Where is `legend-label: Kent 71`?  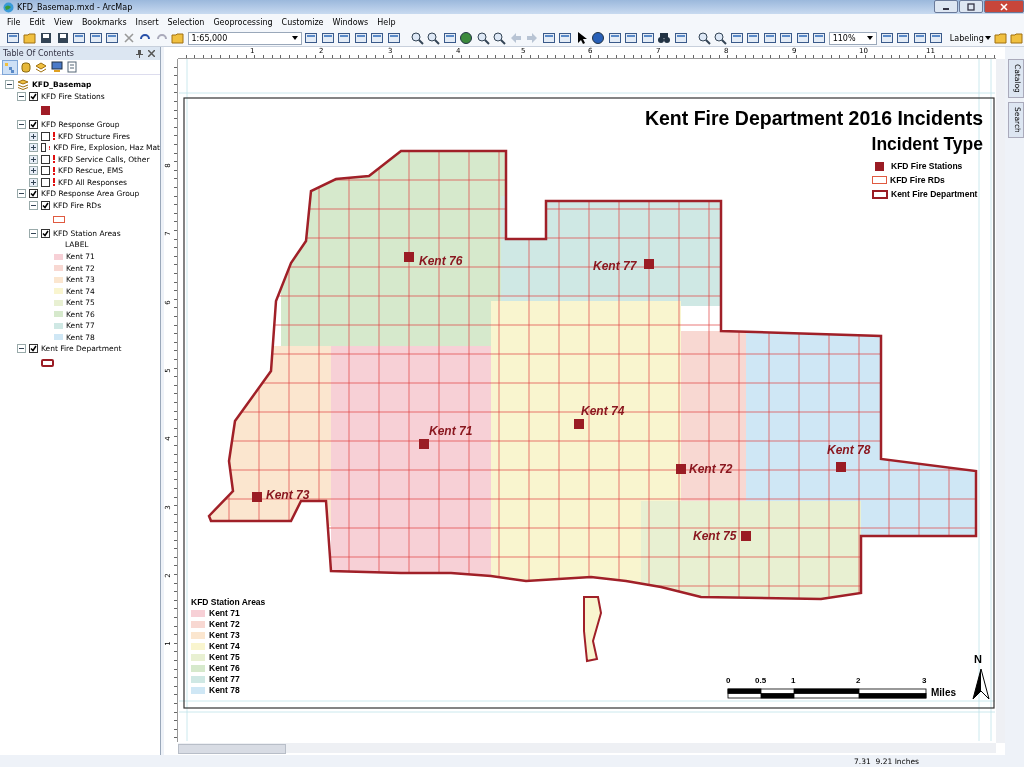 legend-label: Kent 71 is located at coordinates (224, 613).